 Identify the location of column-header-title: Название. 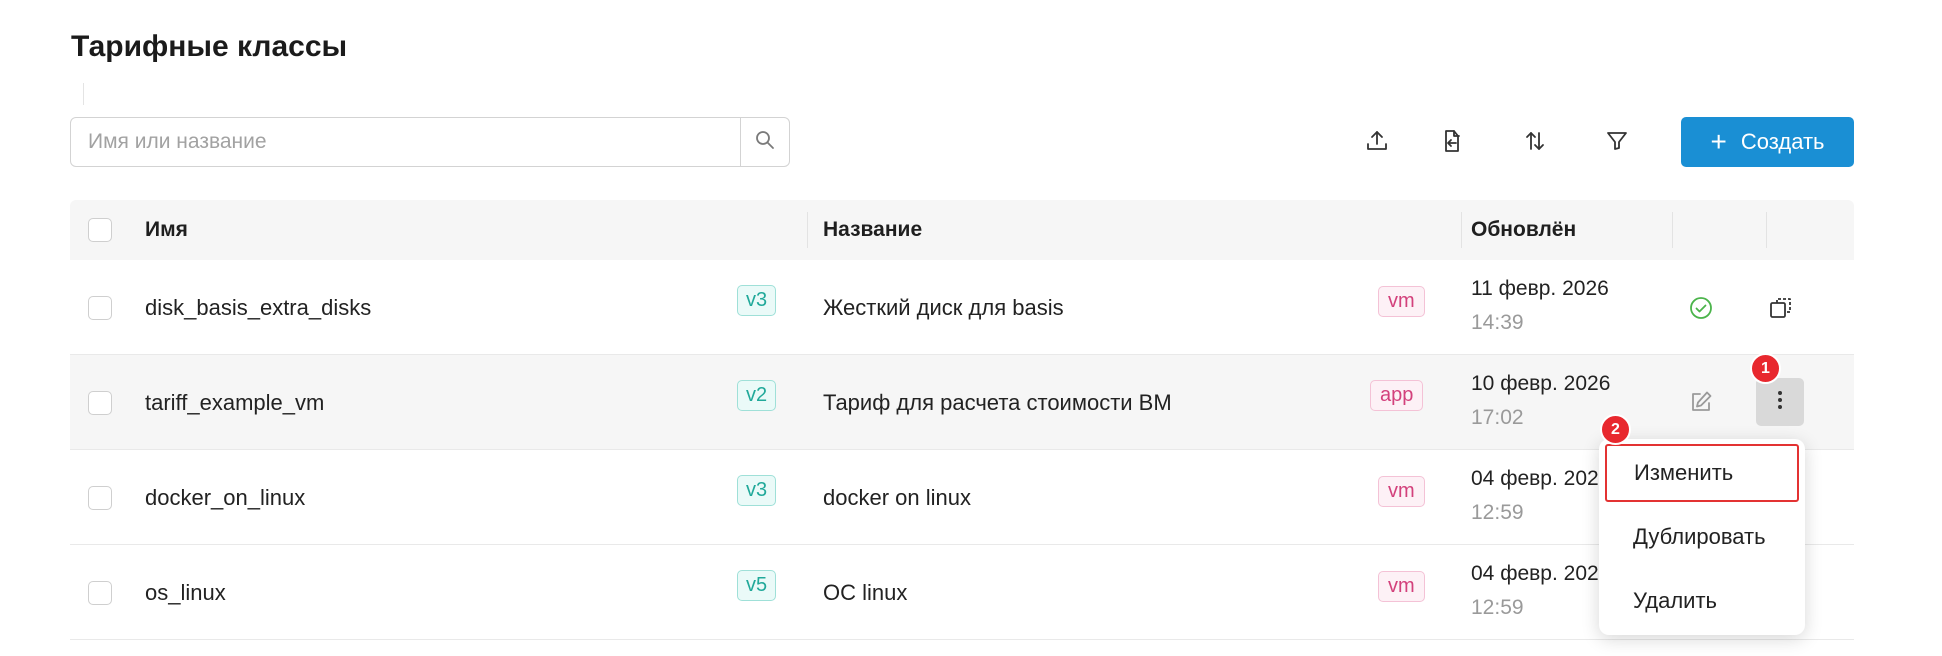
(872, 230).